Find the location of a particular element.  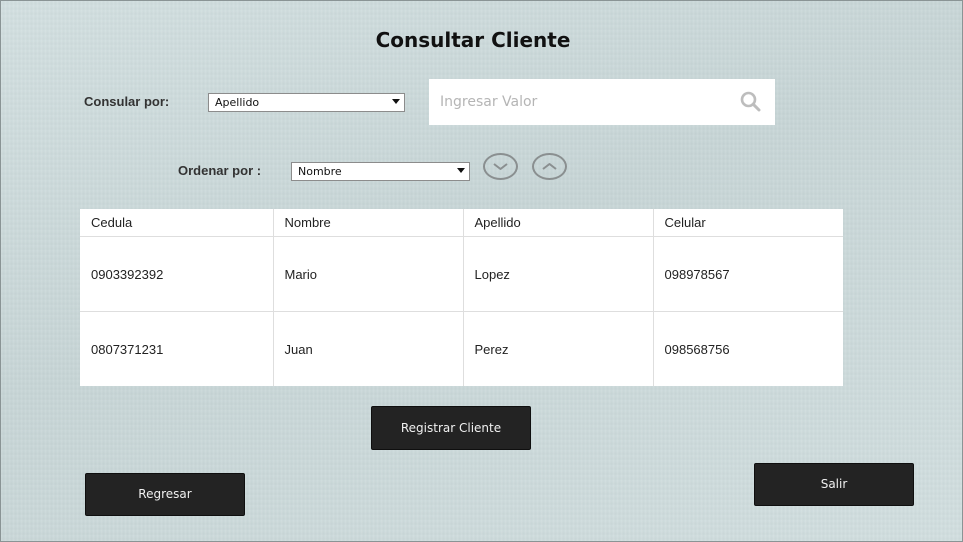

consultar-por-label: Consular por: is located at coordinates (127, 101).